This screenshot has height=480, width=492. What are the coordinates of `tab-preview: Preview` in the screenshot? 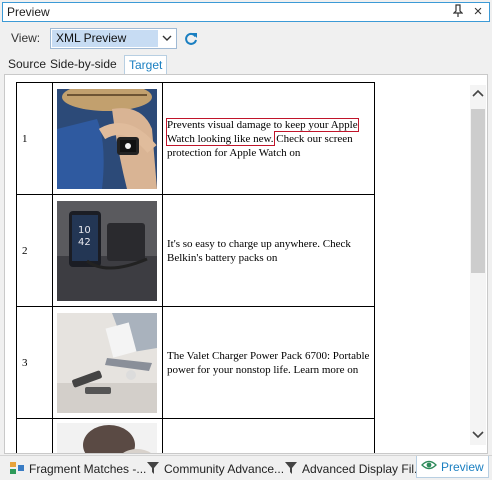 It's located at (452, 467).